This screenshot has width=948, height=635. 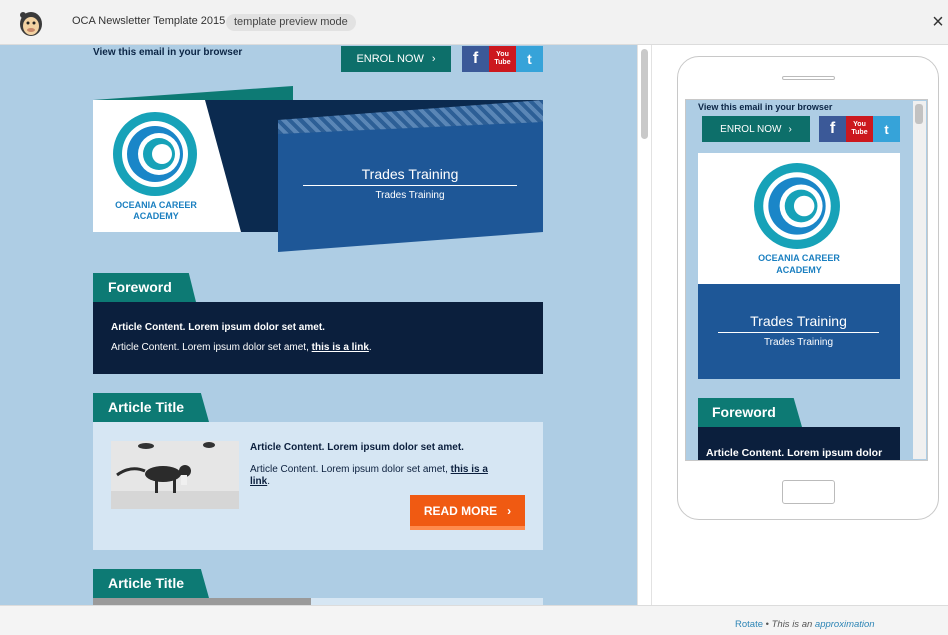 What do you see at coordinates (151, 583) in the screenshot?
I see `article-title-tab-2: Article Title` at bounding box center [151, 583].